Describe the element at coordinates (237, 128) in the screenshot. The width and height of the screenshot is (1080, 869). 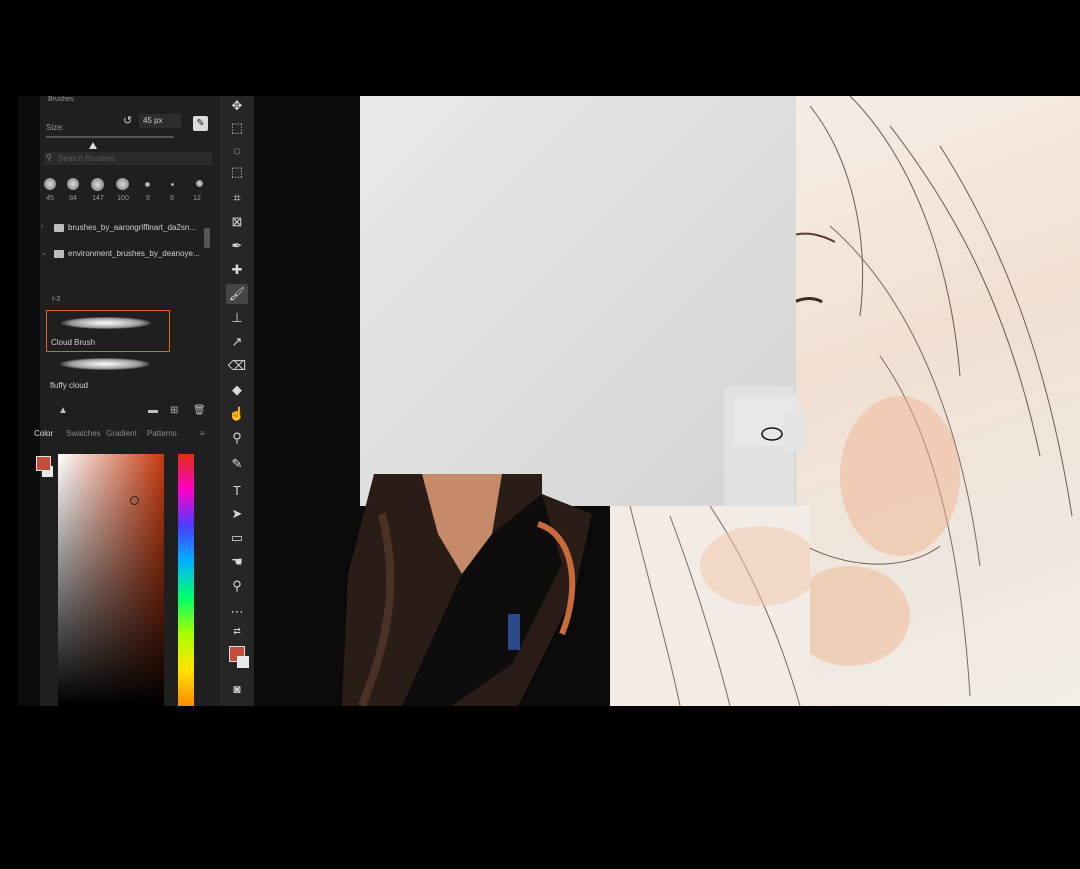
I see `marquee-icon: ⬚` at that location.